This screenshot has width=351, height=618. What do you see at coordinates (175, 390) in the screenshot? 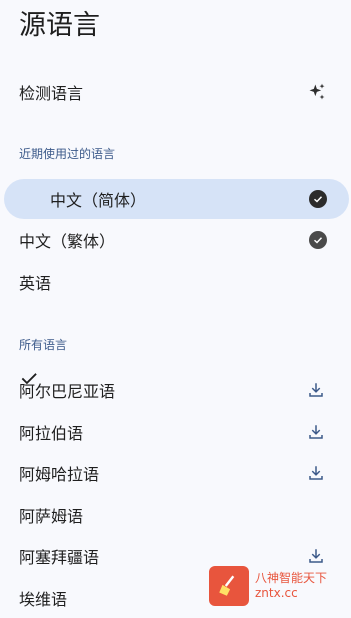
I see `language-item-sq: 阿尔巴尼亚语` at bounding box center [175, 390].